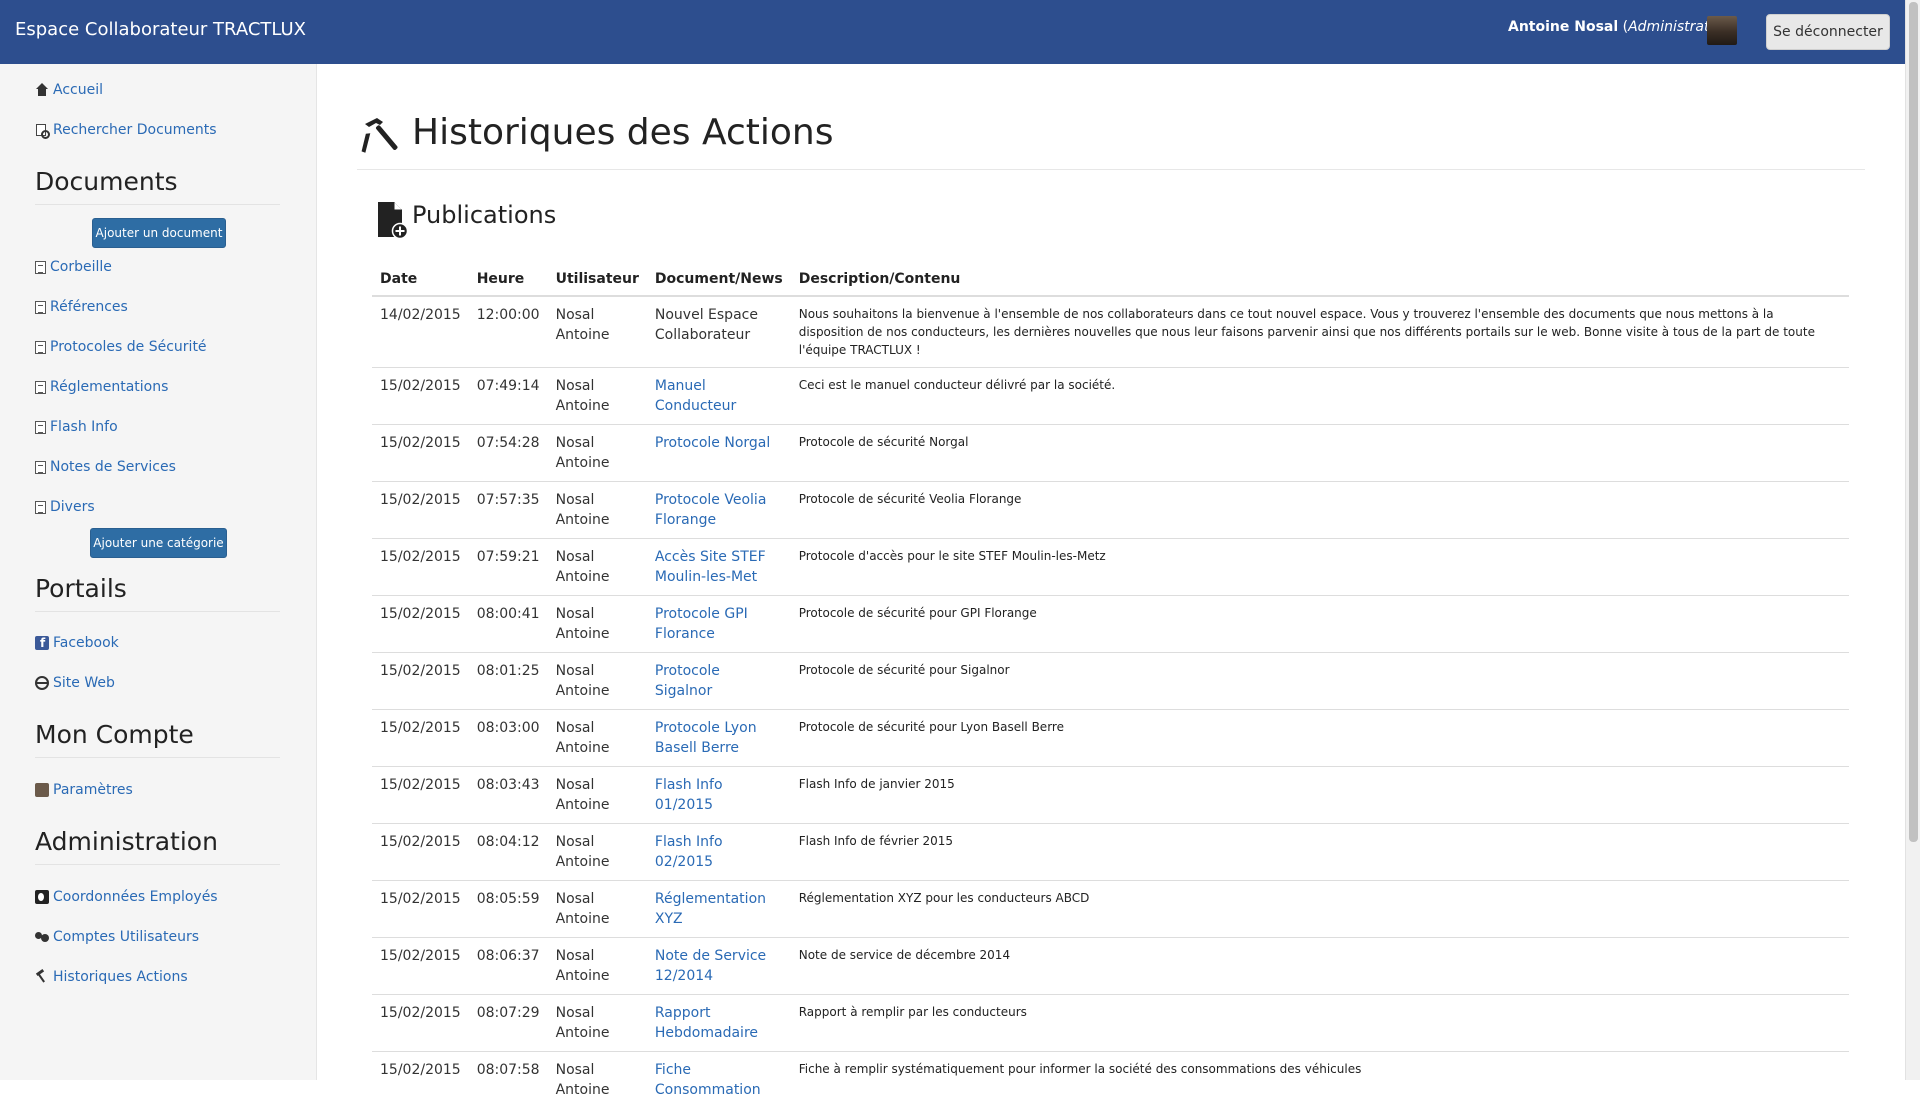 This screenshot has width=1920, height=1109. What do you see at coordinates (710, 567) in the screenshot?
I see `document-link: Accès Site STEF Moulin-les-Met` at bounding box center [710, 567].